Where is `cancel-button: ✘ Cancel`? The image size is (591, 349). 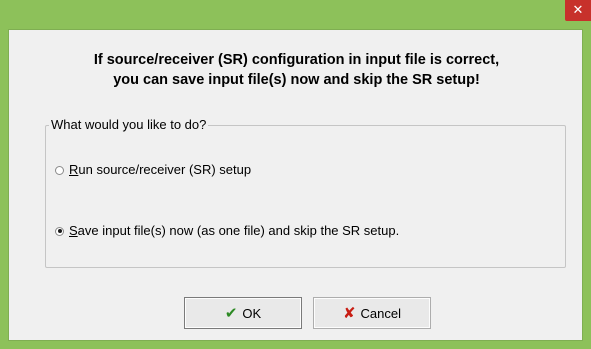
cancel-button: ✘ Cancel is located at coordinates (372, 313).